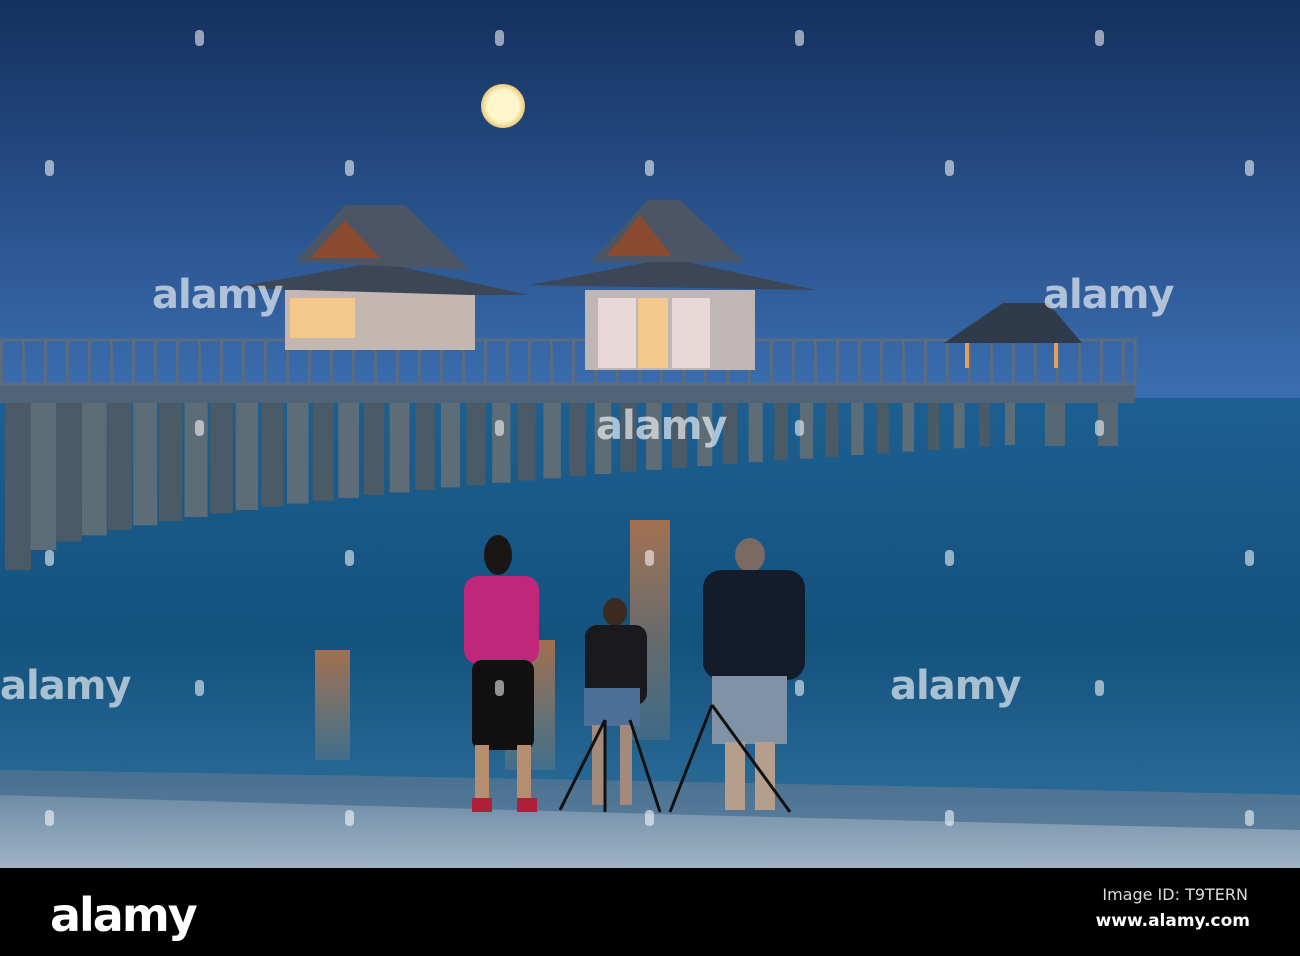  Describe the element at coordinates (124, 915) in the screenshot. I see `alamy-logo: alamy` at that location.